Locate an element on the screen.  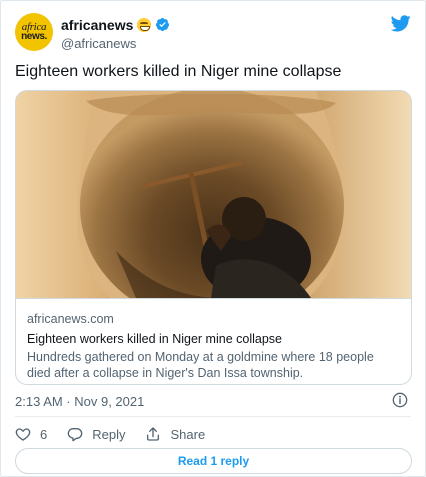
smiling-face-icon is located at coordinates (144, 24).